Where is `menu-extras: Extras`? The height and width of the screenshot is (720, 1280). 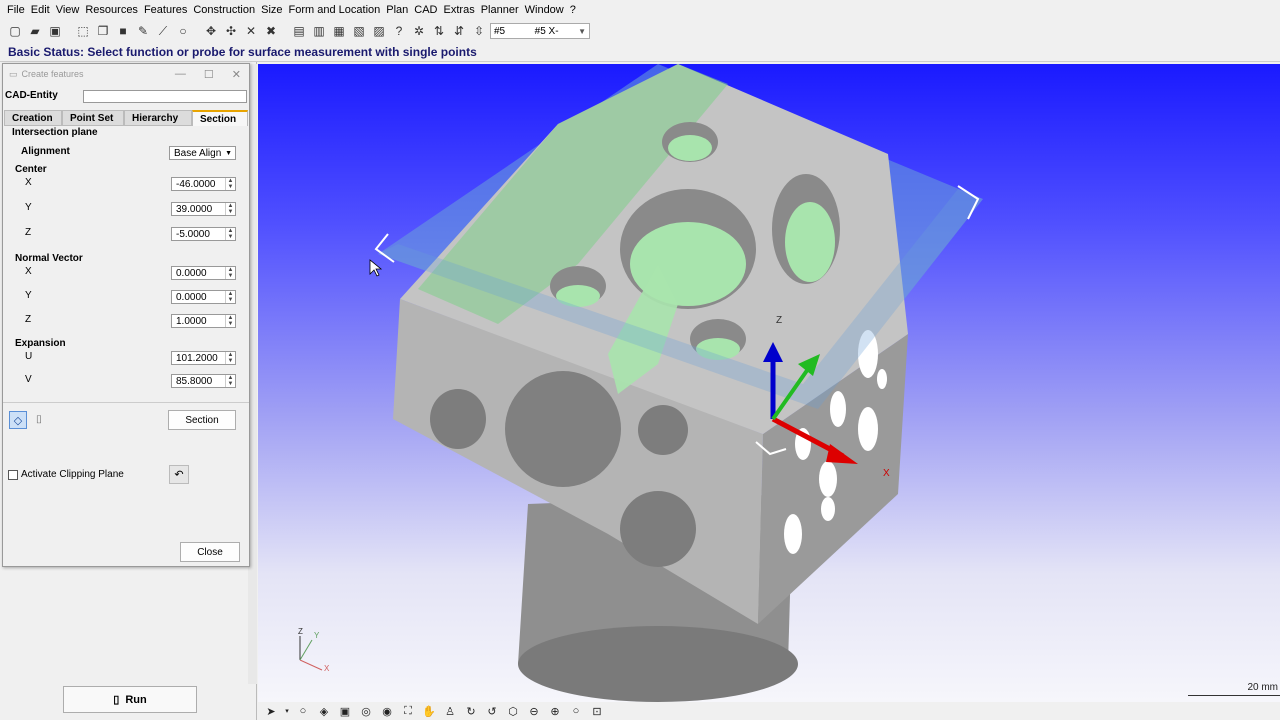
menu-extras: Extras is located at coordinates (459, 10).